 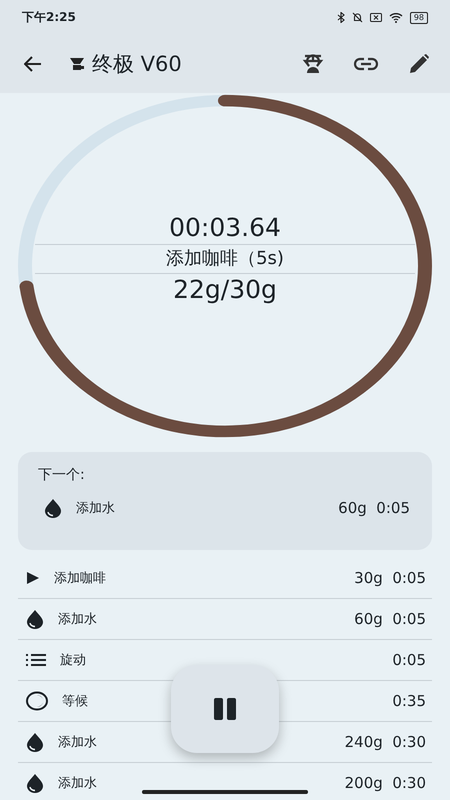 I want to click on step-amount-time: 30g 0:05, so click(x=390, y=578).